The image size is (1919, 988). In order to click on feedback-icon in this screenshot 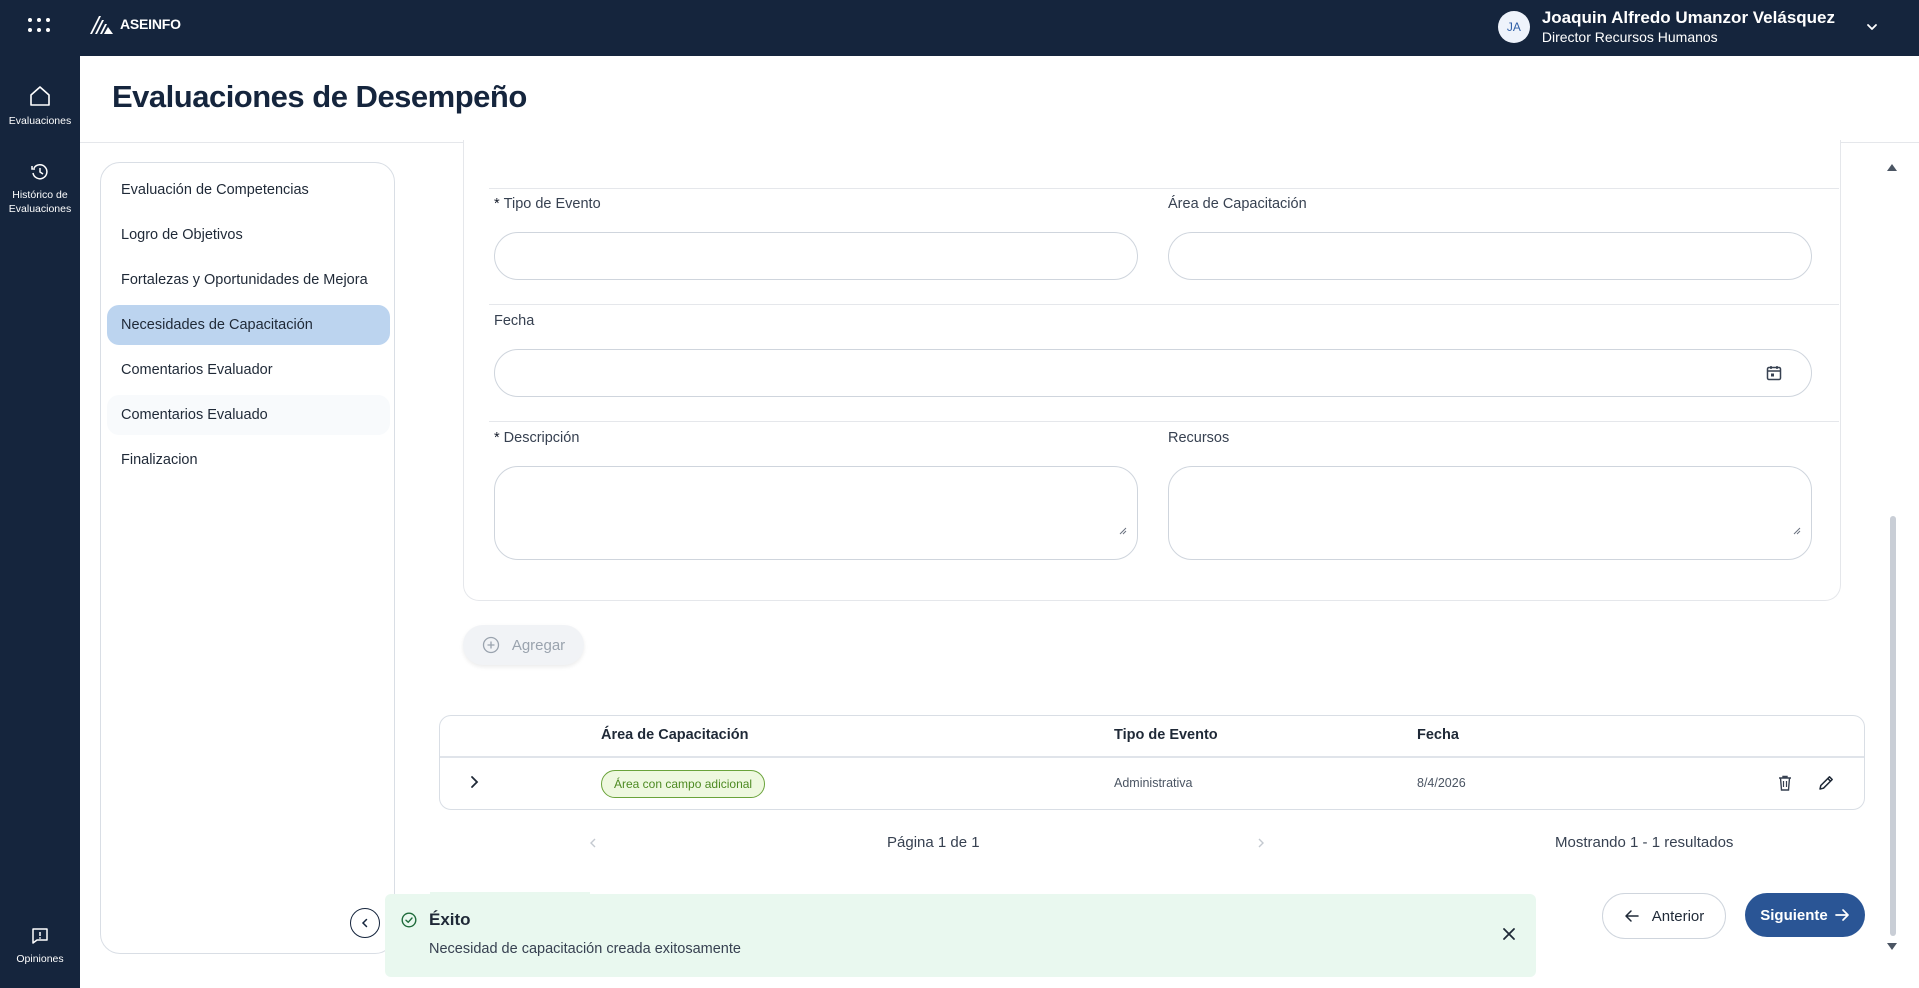, I will do `click(40, 936)`.